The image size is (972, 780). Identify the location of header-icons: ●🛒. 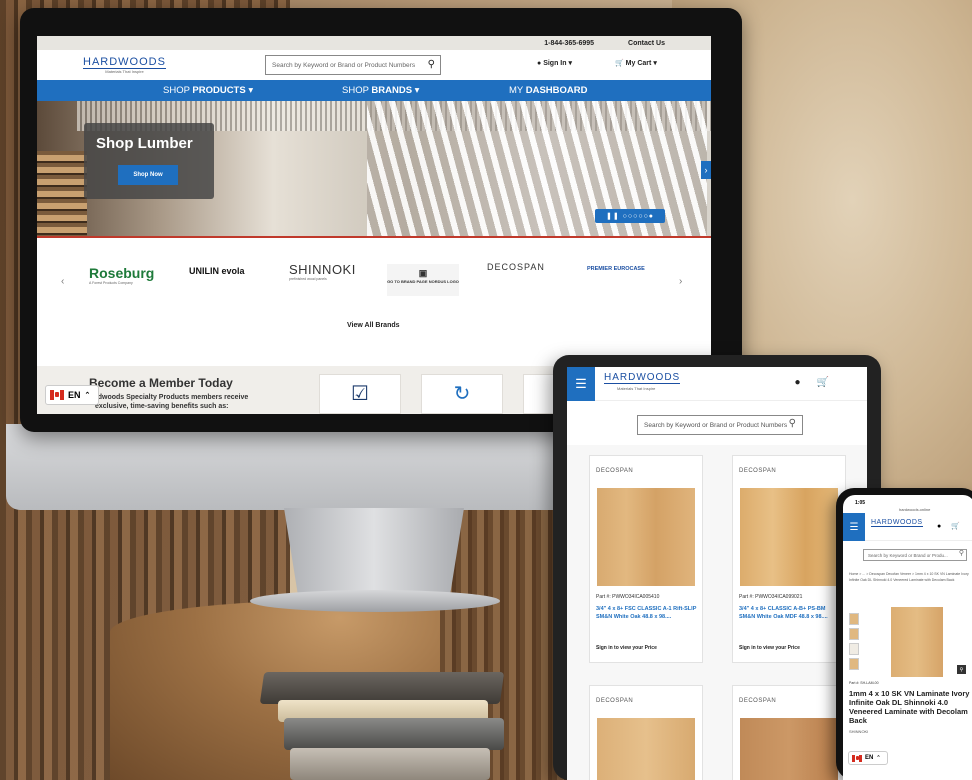
(953, 526).